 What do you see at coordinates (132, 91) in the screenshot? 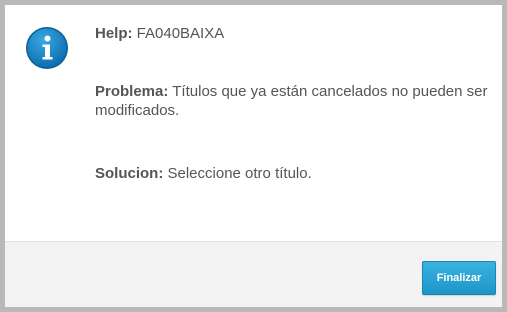
I see `problem-label: Problema:` at bounding box center [132, 91].